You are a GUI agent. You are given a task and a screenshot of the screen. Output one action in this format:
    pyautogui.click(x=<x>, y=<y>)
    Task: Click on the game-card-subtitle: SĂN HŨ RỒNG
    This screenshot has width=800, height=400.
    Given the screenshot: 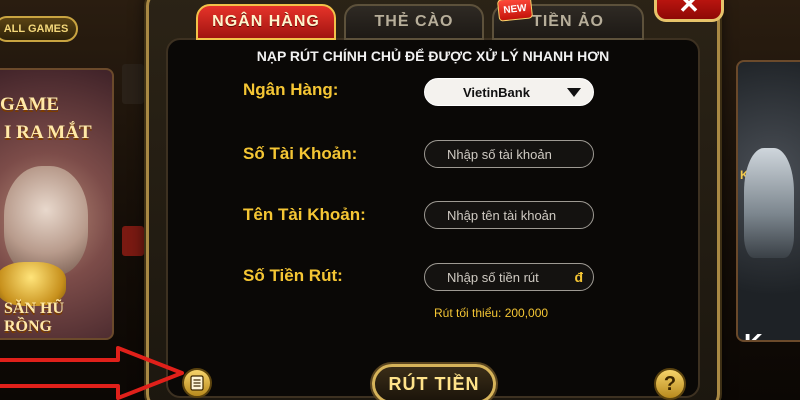 What is the action you would take?
    pyautogui.click(x=34, y=317)
    